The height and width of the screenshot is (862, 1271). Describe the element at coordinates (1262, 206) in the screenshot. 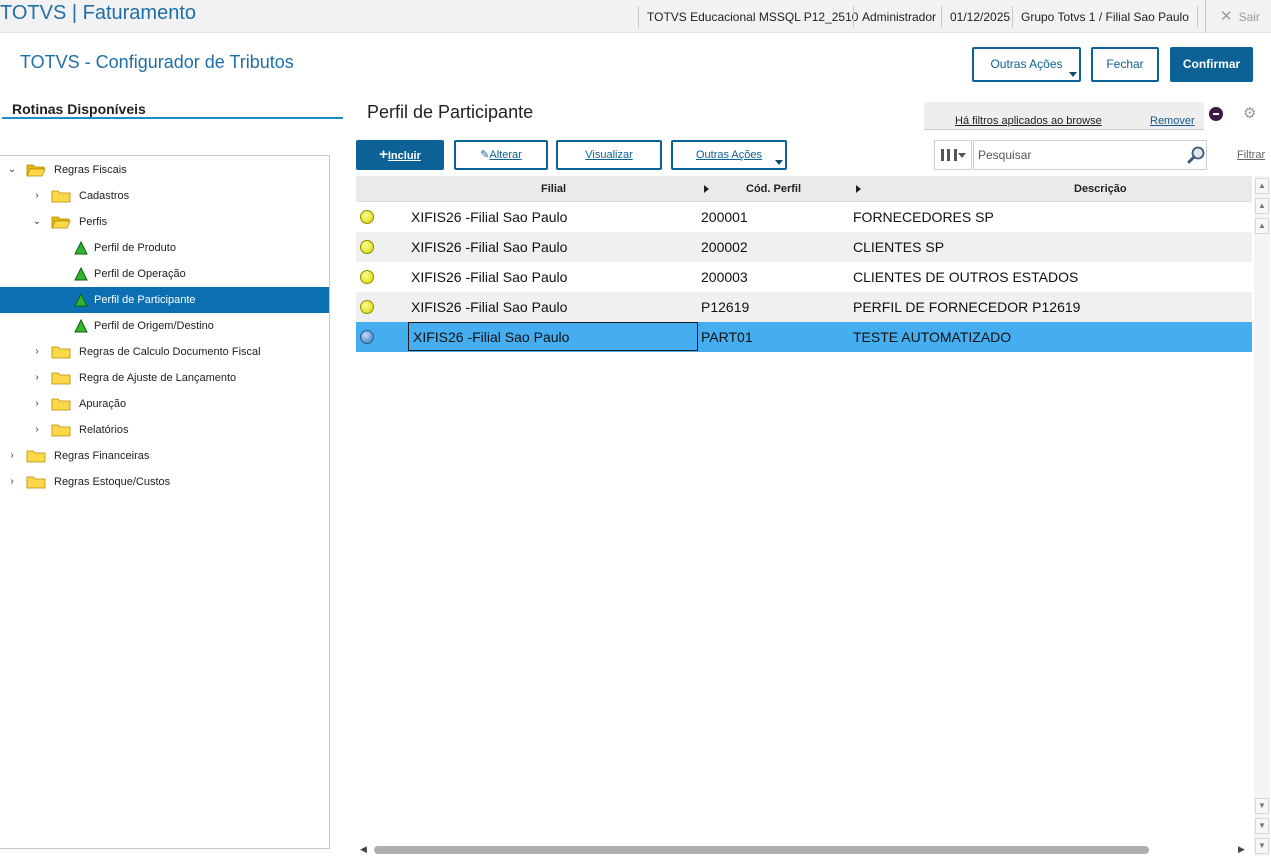

I see `scroll-page-up-icon: ▲` at that location.